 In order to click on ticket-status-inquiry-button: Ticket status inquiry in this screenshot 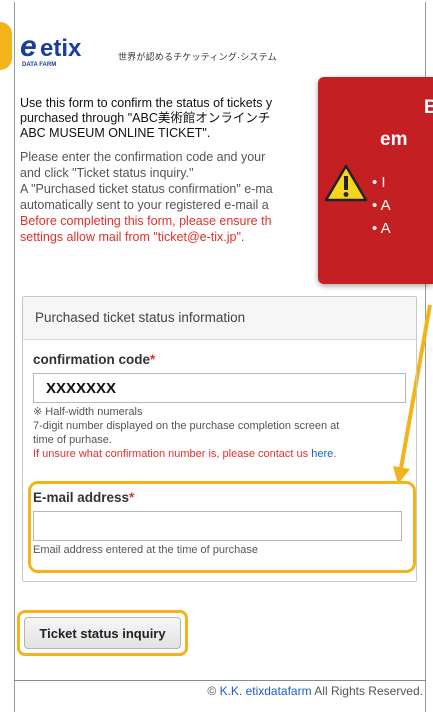, I will do `click(102, 633)`.